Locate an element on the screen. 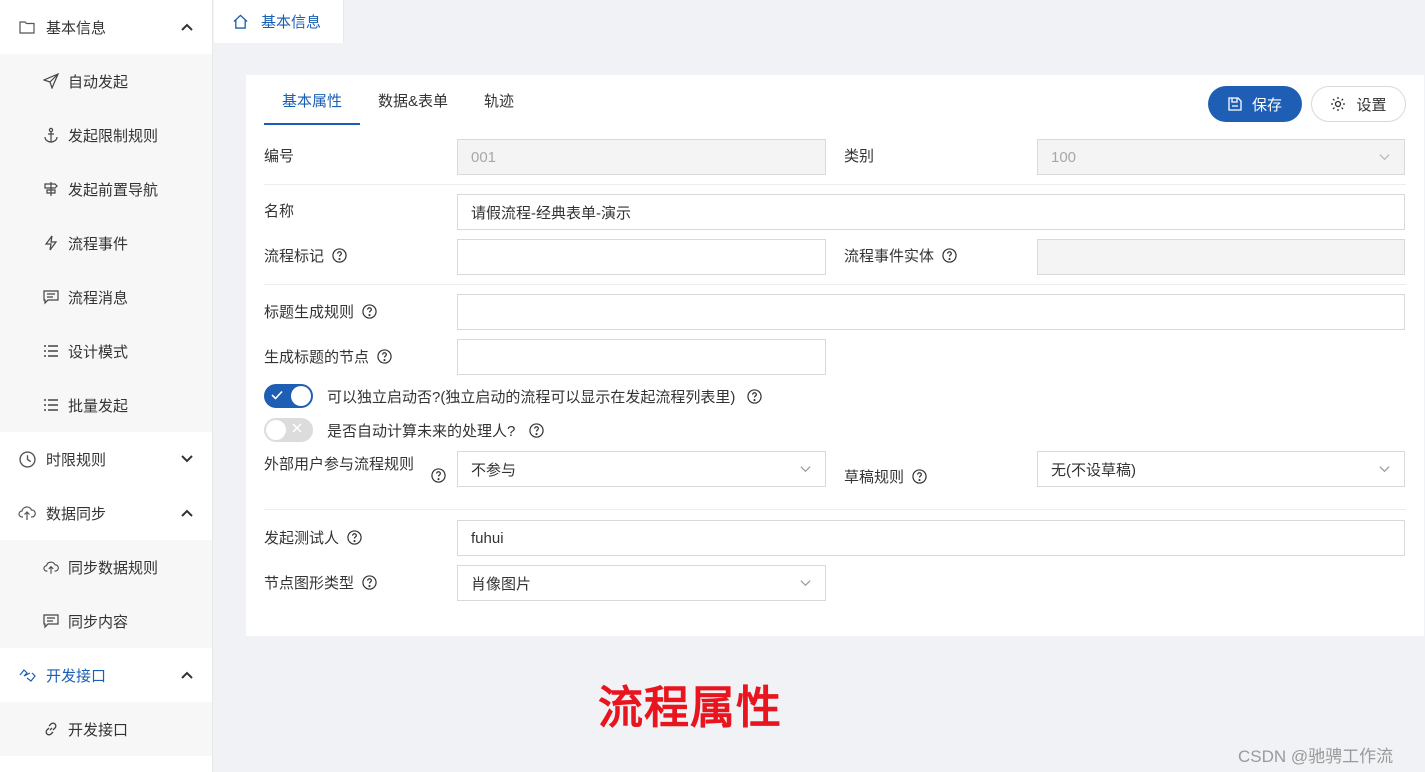 This screenshot has height=772, width=1425. sidebar-item-label: 开发接口 is located at coordinates (98, 730).